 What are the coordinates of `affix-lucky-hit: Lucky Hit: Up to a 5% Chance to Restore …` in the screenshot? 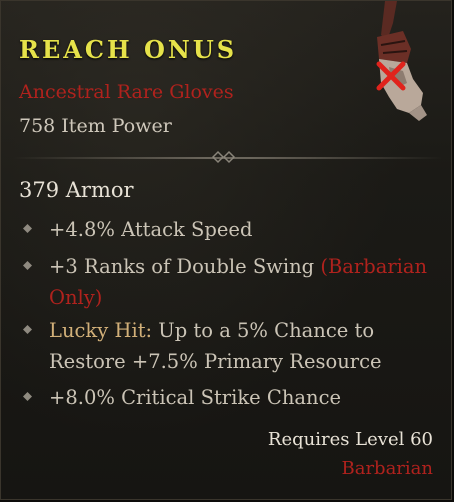 It's located at (228, 346).